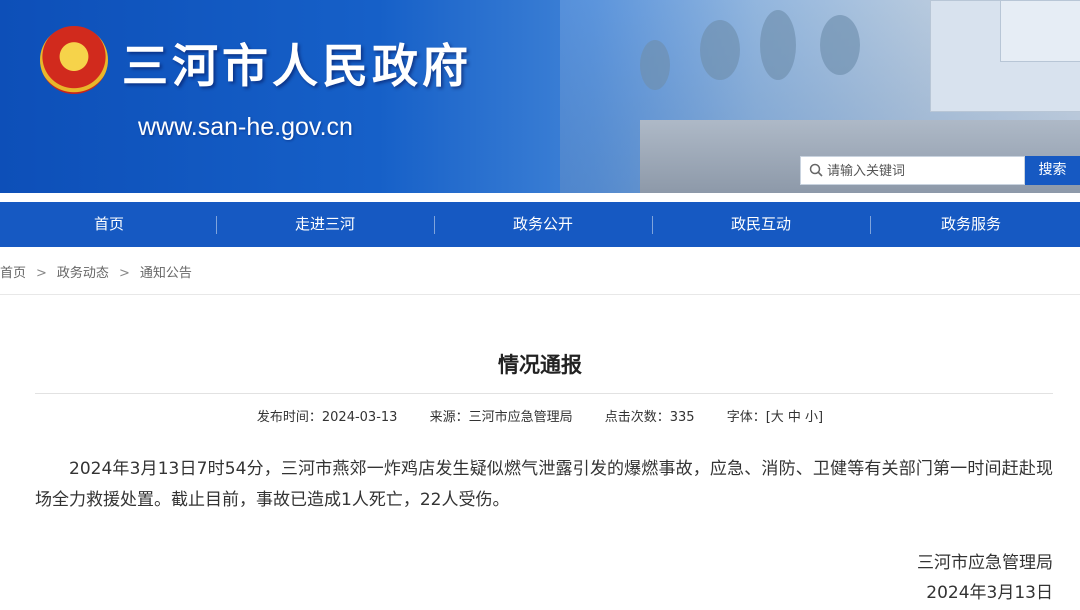 This screenshot has height=610, width=1080. I want to click on search-box, so click(912, 170).